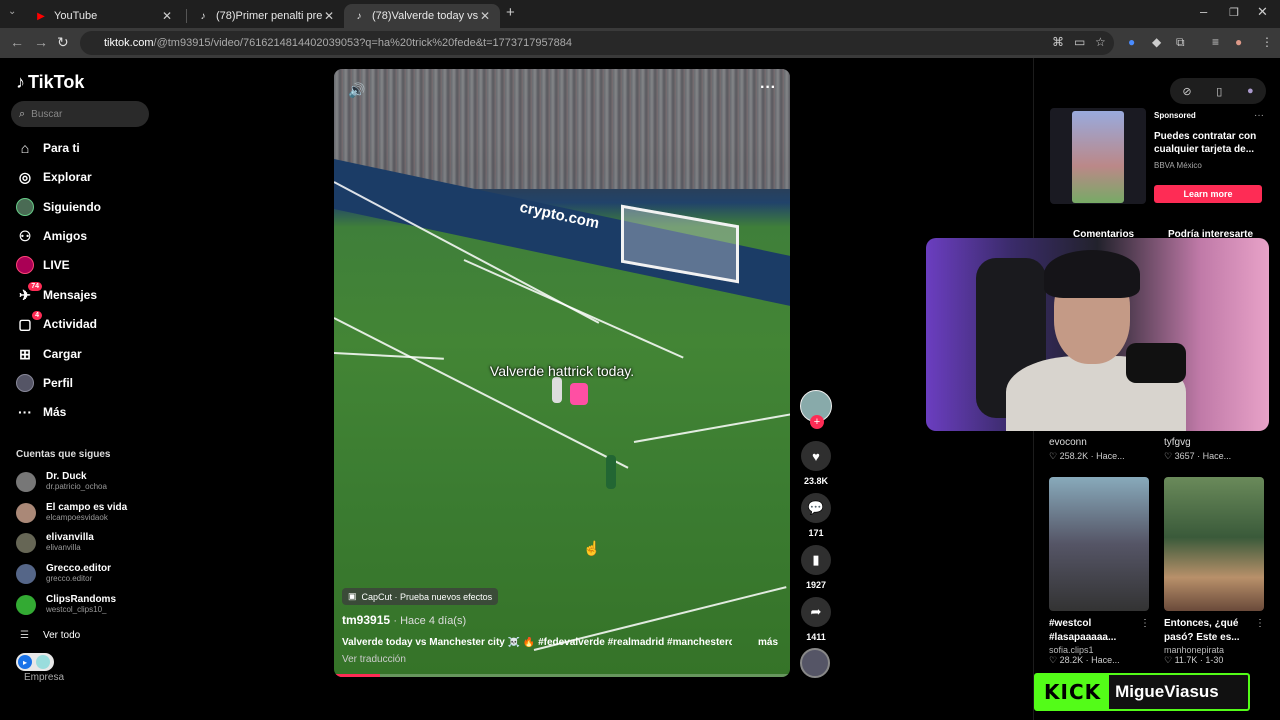 Image resolution: width=1280 pixels, height=720 pixels. I want to click on following-item: ClipsRandoms westcol_clips10_, so click(66, 604).